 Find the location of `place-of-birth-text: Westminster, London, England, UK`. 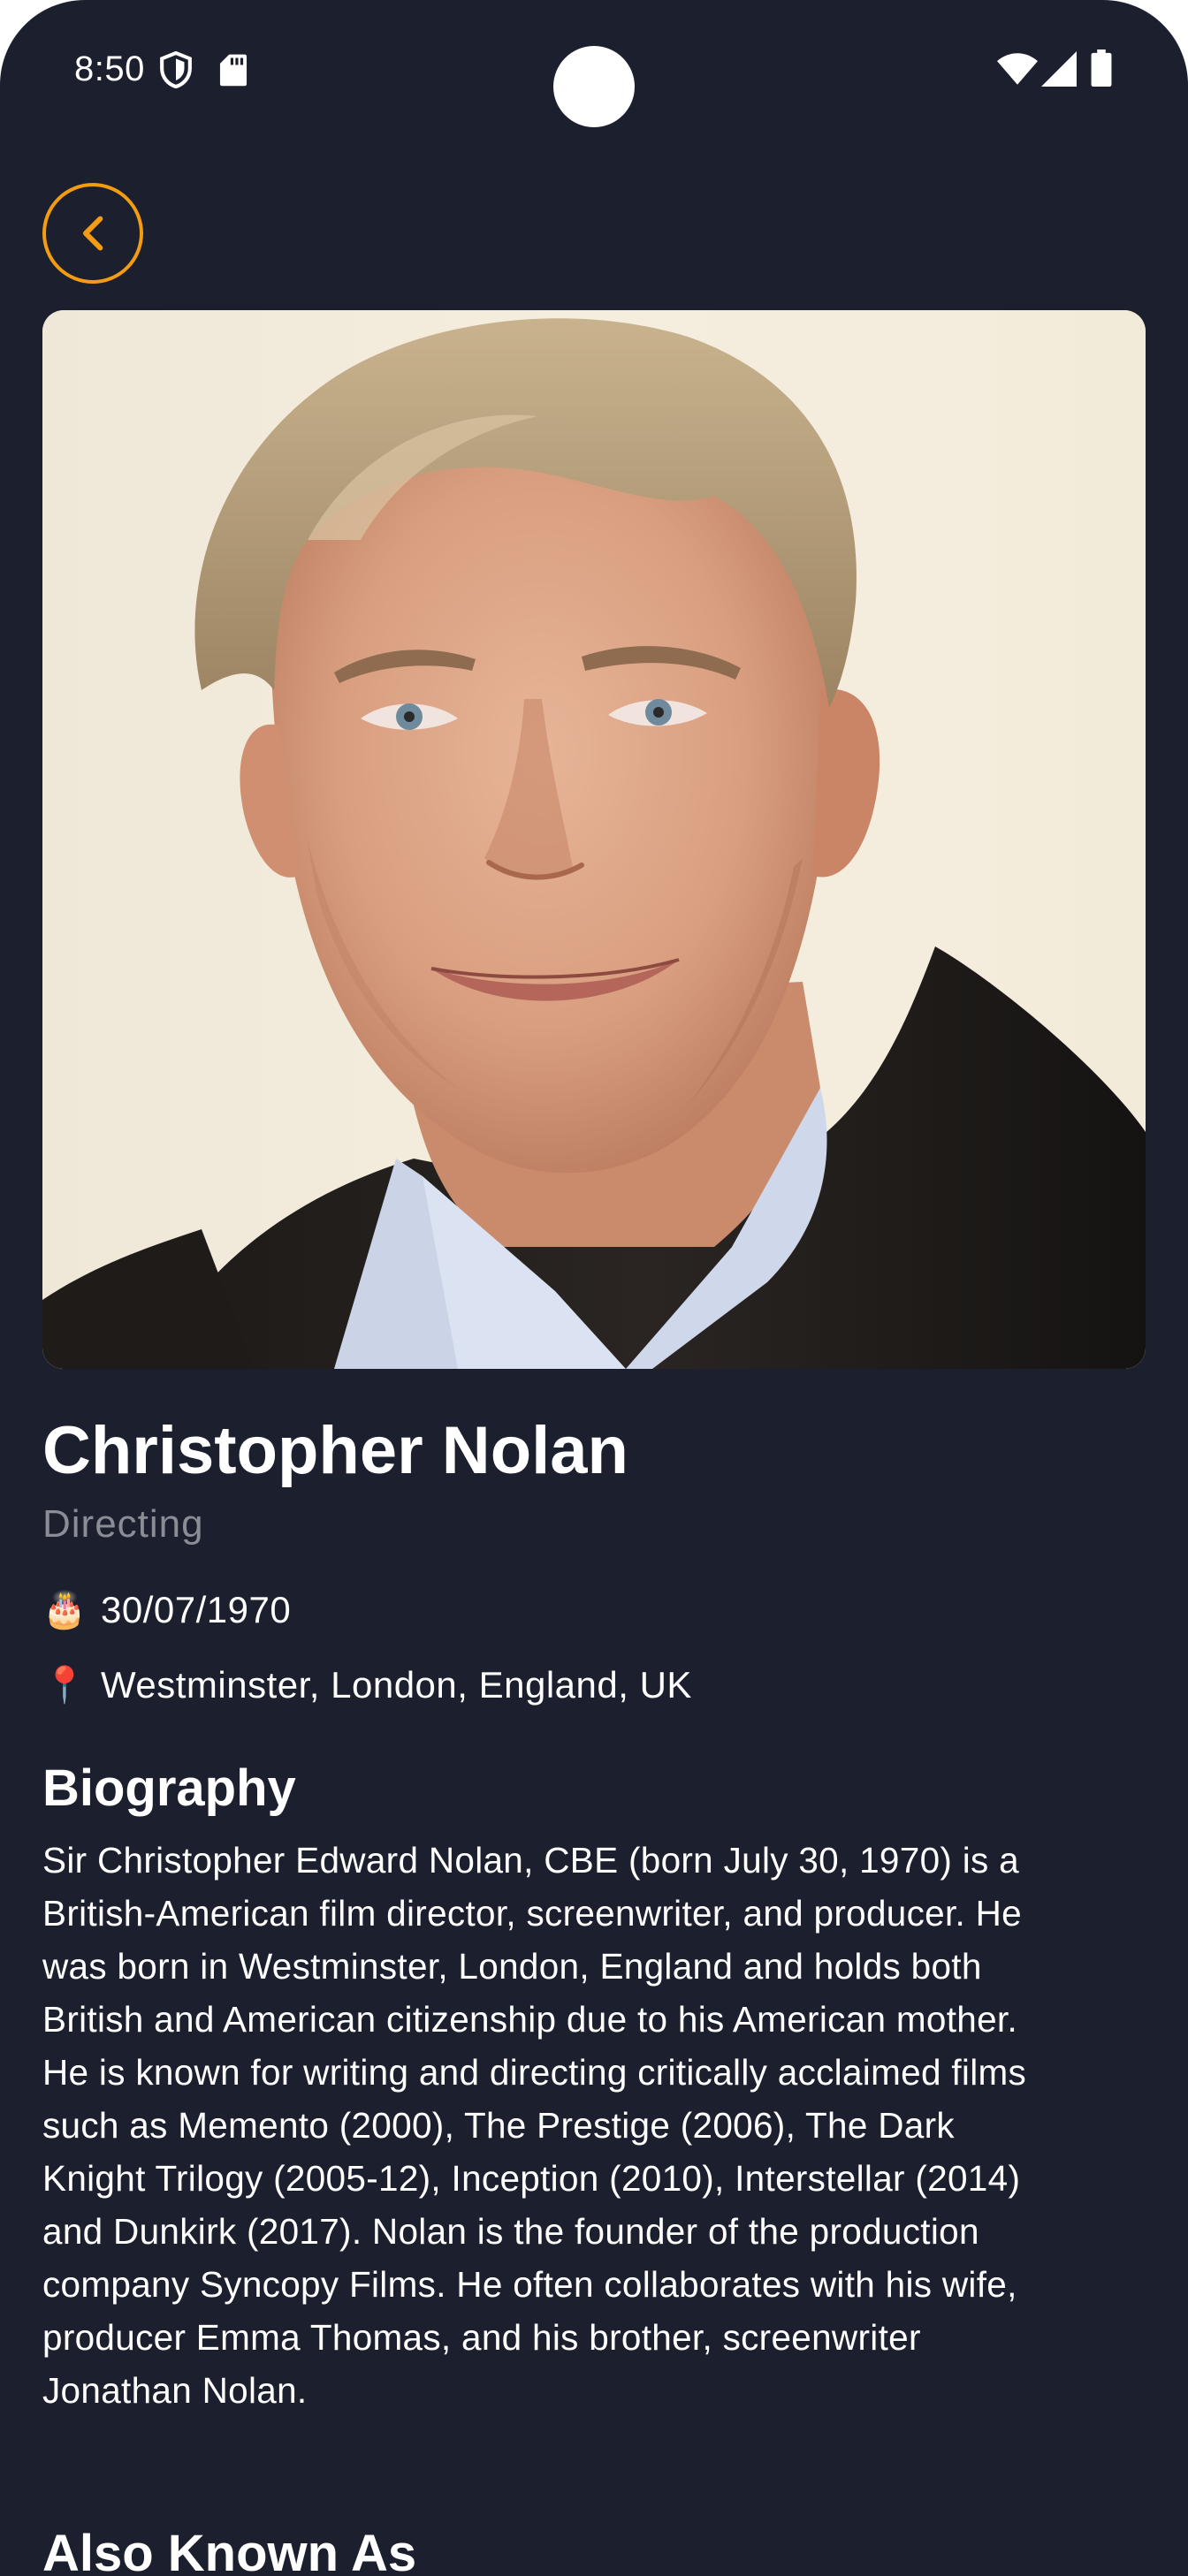

place-of-birth-text: Westminster, London, England, UK is located at coordinates (396, 1685).